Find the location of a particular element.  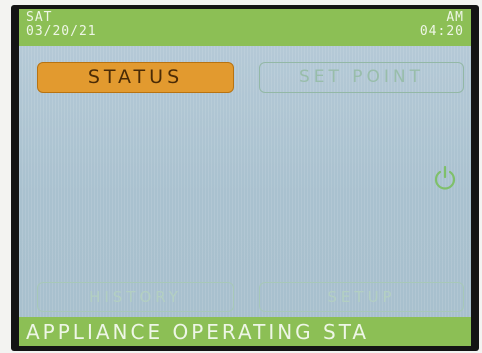

status-ticker-bar: APPLIANCE OPERATING STA is located at coordinates (245, 331).